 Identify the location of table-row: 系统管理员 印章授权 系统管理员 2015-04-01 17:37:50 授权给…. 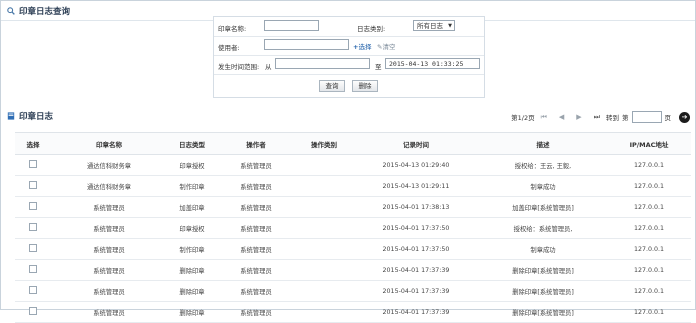
(353, 228).